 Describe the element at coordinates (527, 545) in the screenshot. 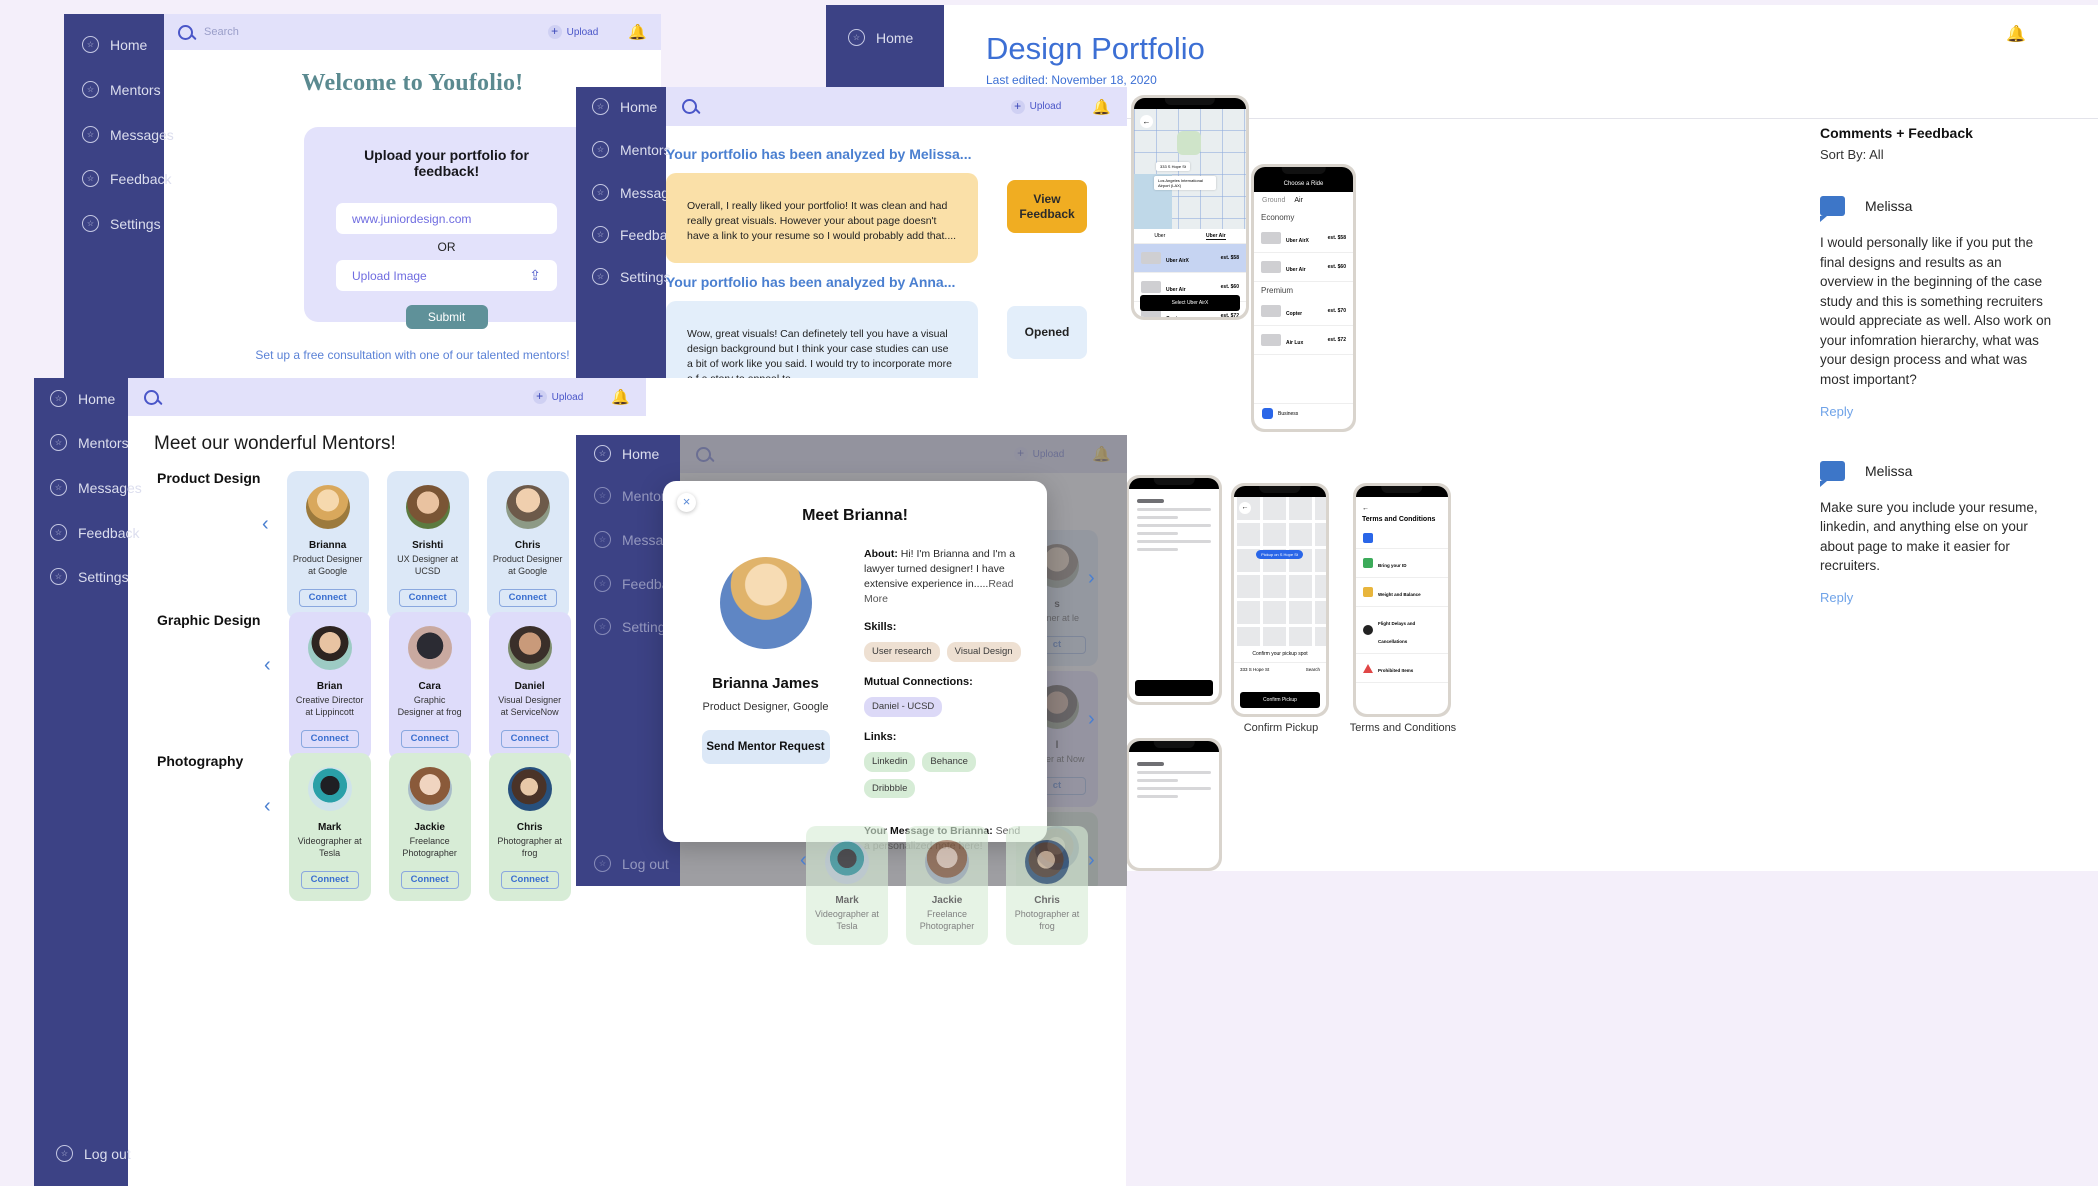

I see `mentor-card: Chris Product Designer at Google Connect` at that location.